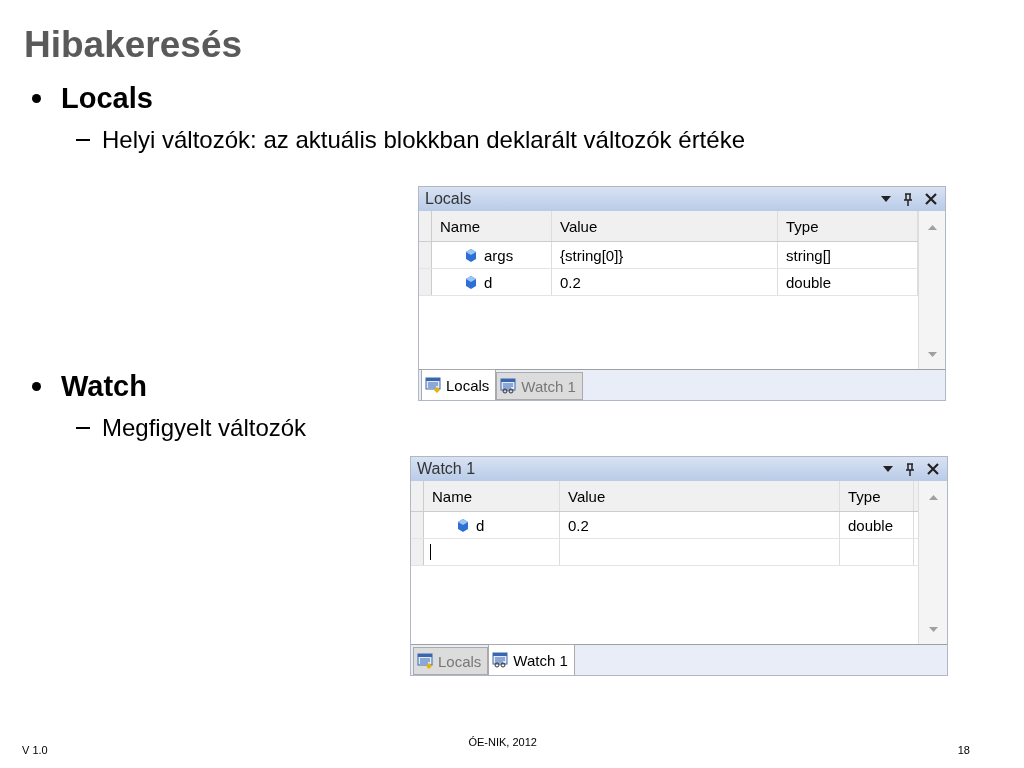  What do you see at coordinates (204, 428) in the screenshot?
I see `sub-bullet-text: Megfigyelt változók` at bounding box center [204, 428].